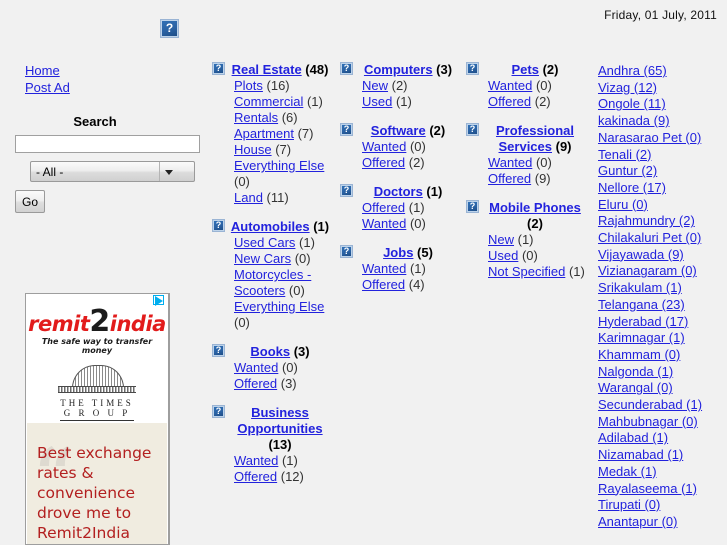  Describe the element at coordinates (662, 155) in the screenshot. I see `location-link: Tenali (2)` at that location.